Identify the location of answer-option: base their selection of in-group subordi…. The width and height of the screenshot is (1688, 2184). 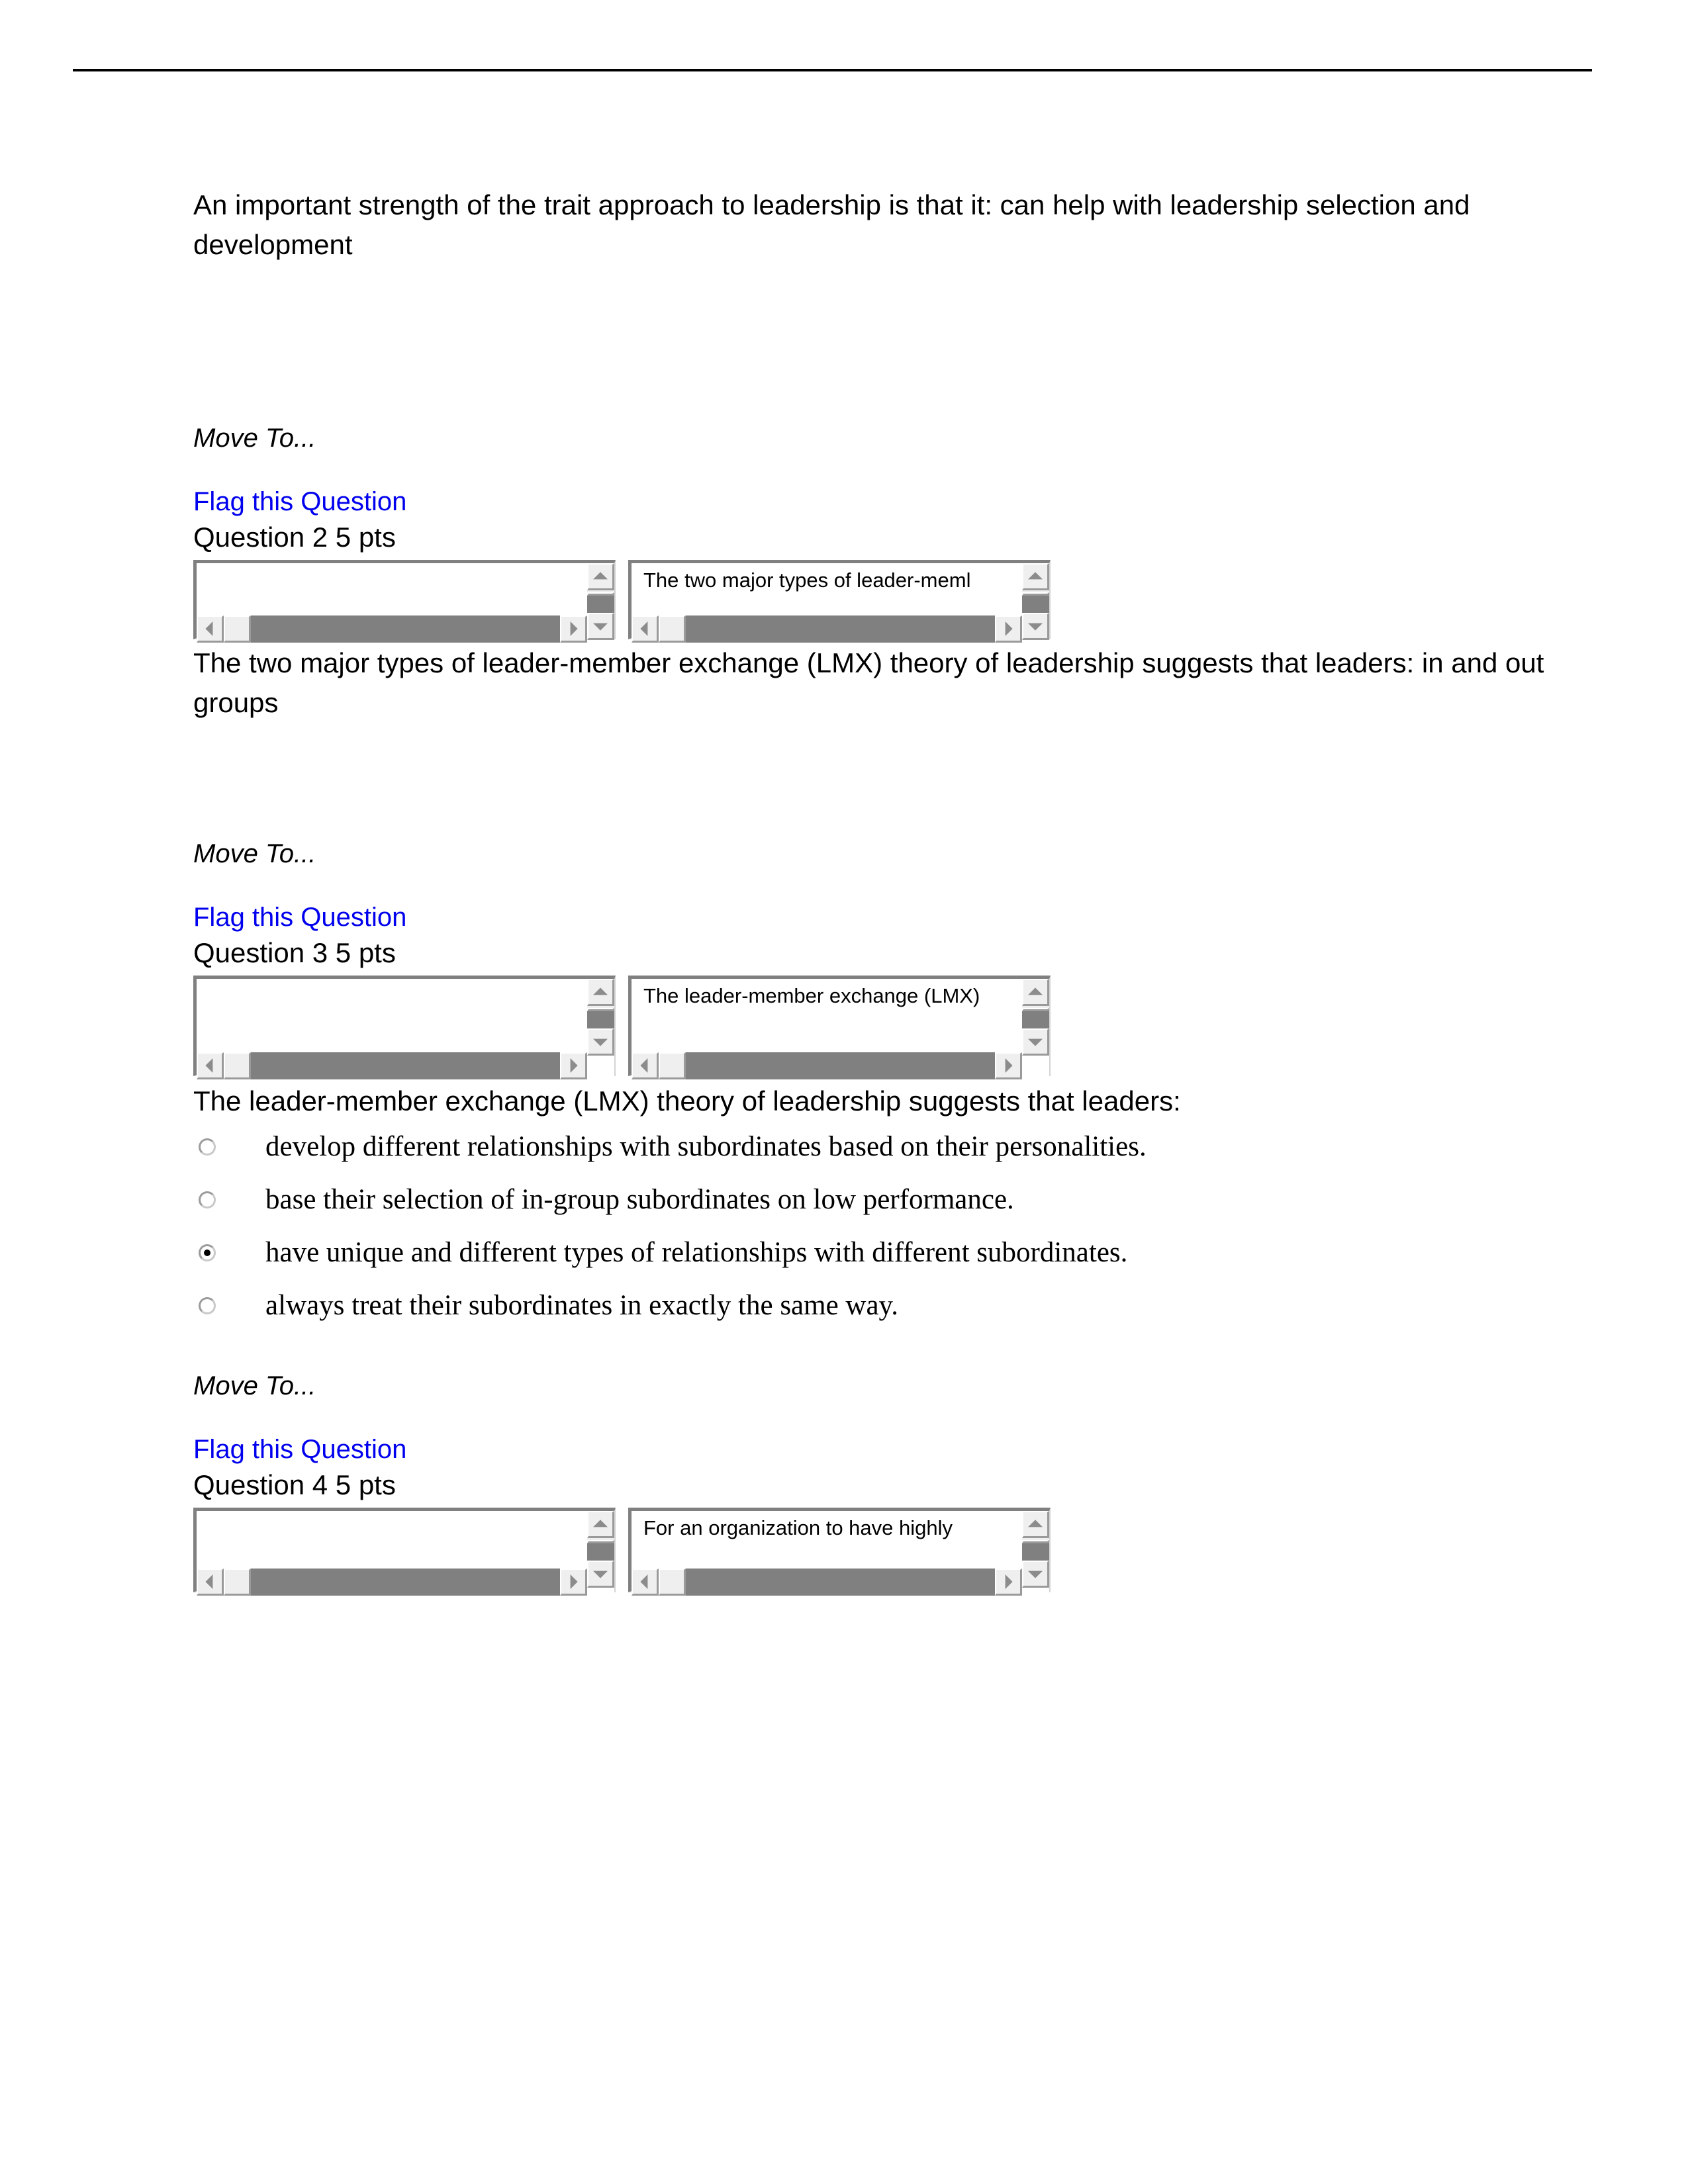
(891, 1207).